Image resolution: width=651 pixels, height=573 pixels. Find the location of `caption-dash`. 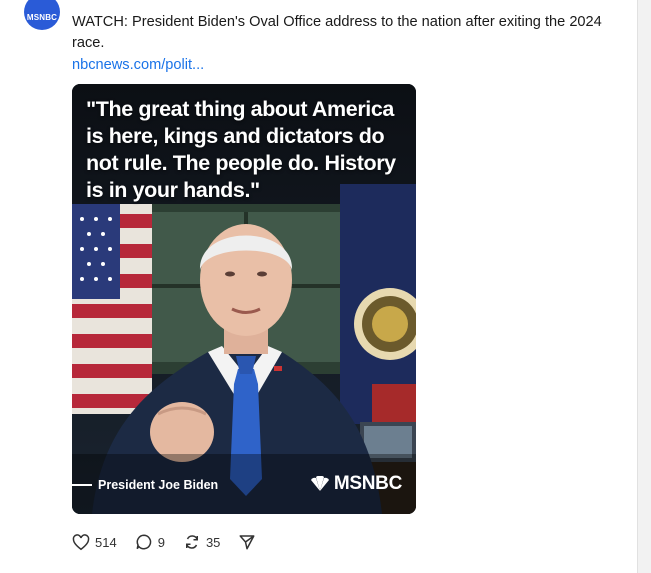

caption-dash is located at coordinates (82, 485).